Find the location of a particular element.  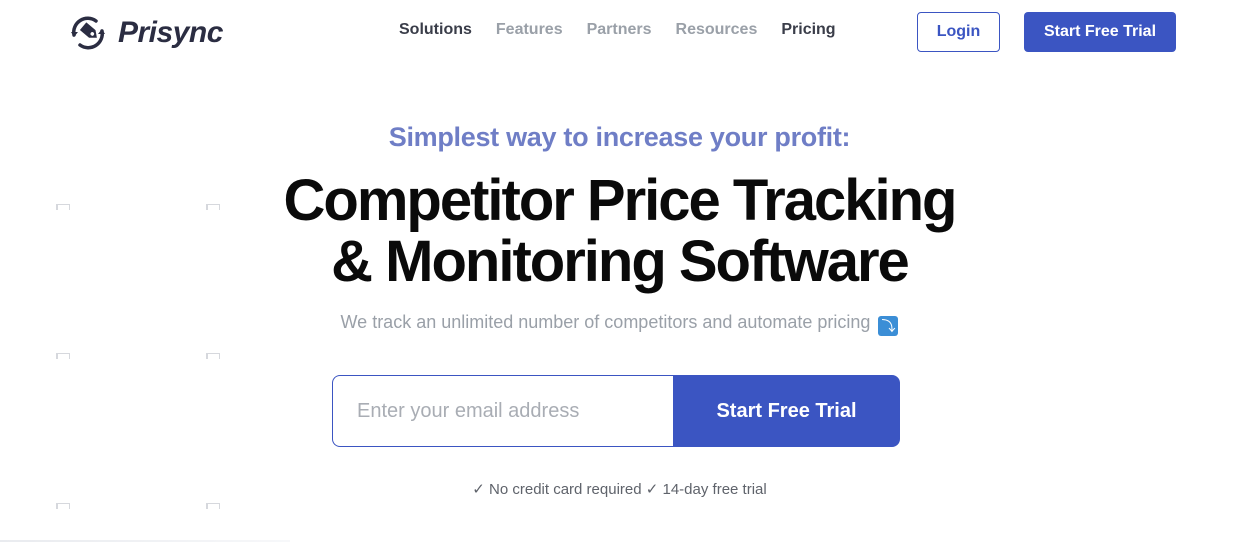

signup-form: Start Free Trial is located at coordinates (616, 411).